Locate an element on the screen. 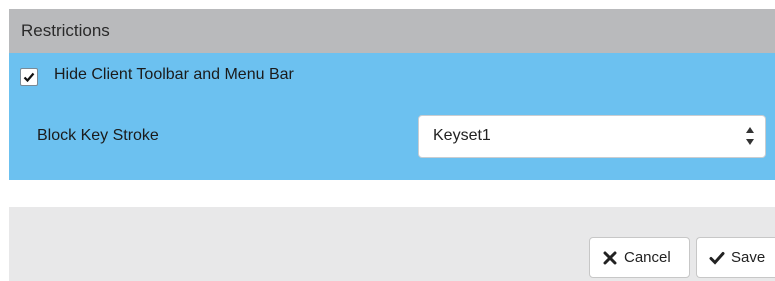  sort-arrows-icon is located at coordinates (750, 136).